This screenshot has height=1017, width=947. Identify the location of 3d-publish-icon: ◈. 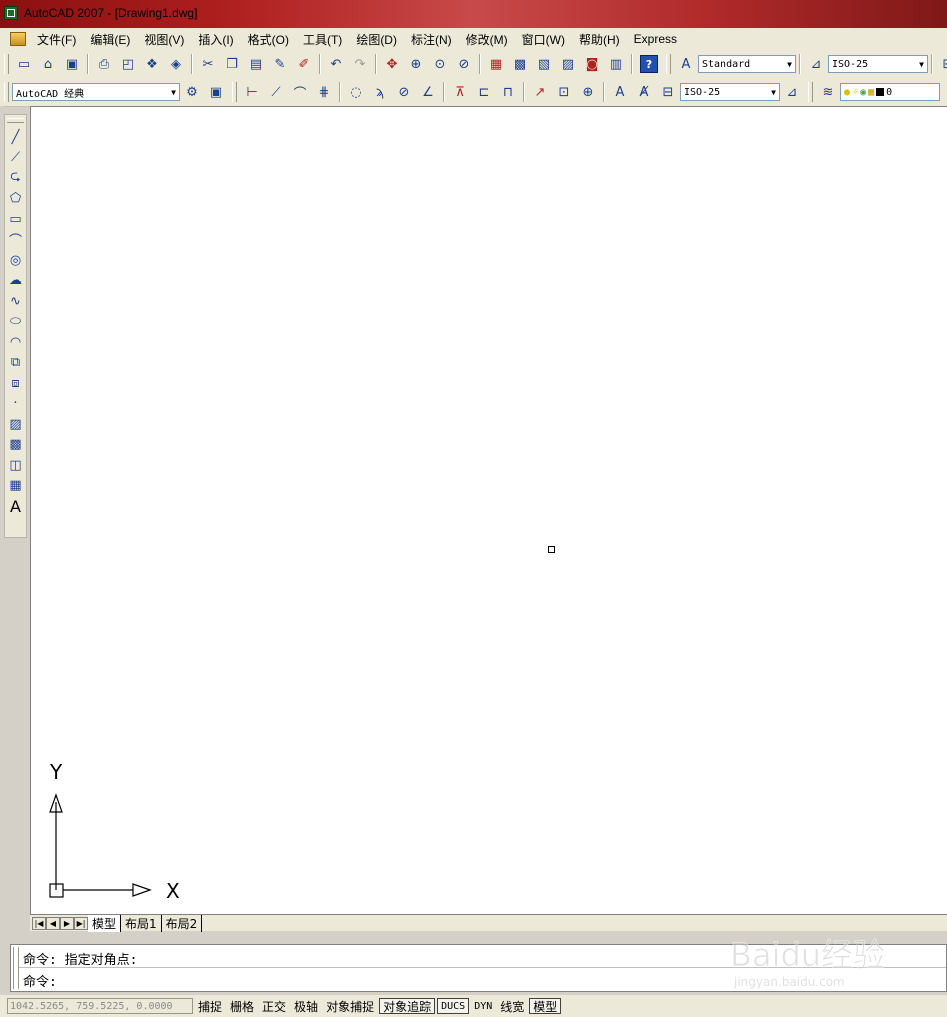
(176, 64).